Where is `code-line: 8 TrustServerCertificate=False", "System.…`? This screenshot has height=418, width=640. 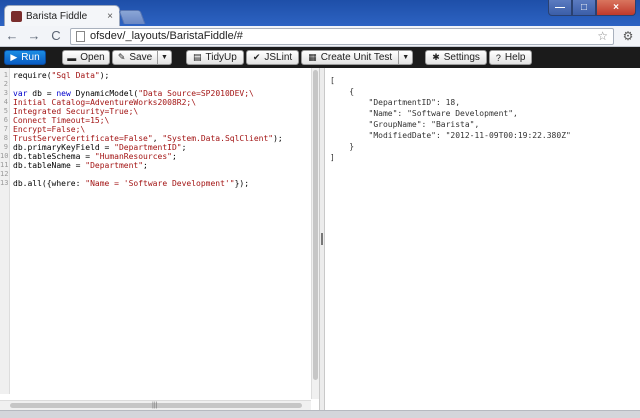 code-line: 8 TrustServerCertificate=False", "System.… is located at coordinates (141, 138).